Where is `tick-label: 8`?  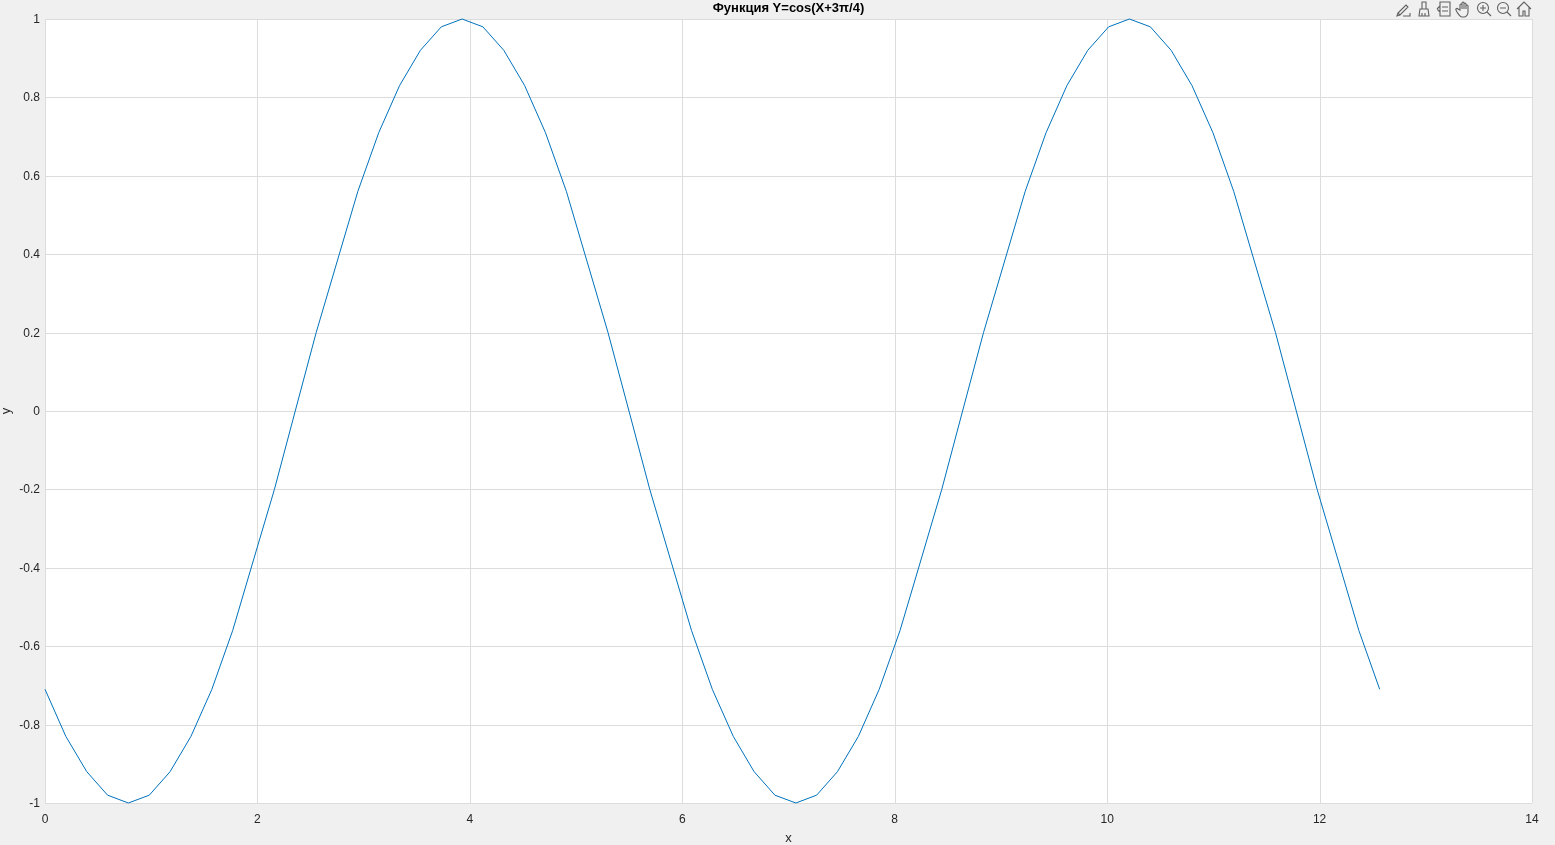
tick-label: 8 is located at coordinates (895, 819).